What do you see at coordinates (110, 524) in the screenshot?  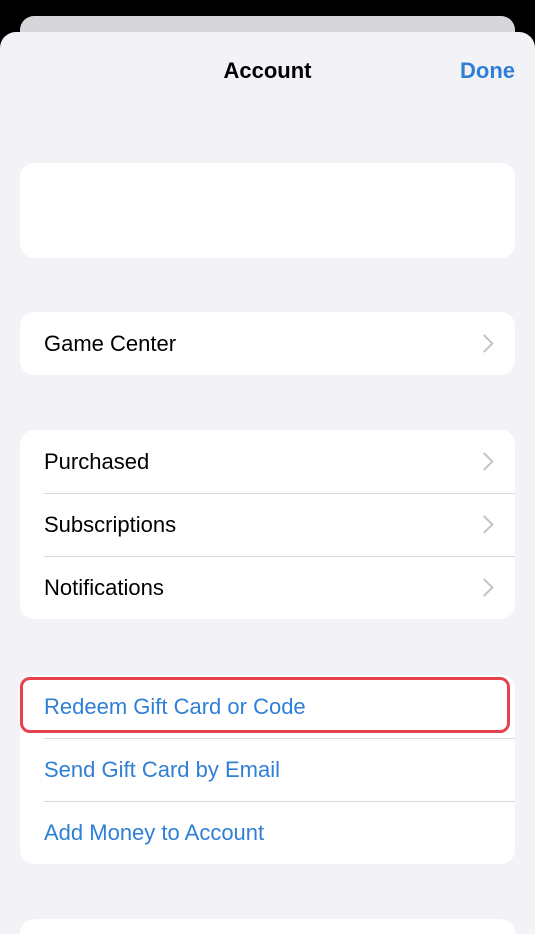 I see `subscriptions-label: Subscriptions` at bounding box center [110, 524].